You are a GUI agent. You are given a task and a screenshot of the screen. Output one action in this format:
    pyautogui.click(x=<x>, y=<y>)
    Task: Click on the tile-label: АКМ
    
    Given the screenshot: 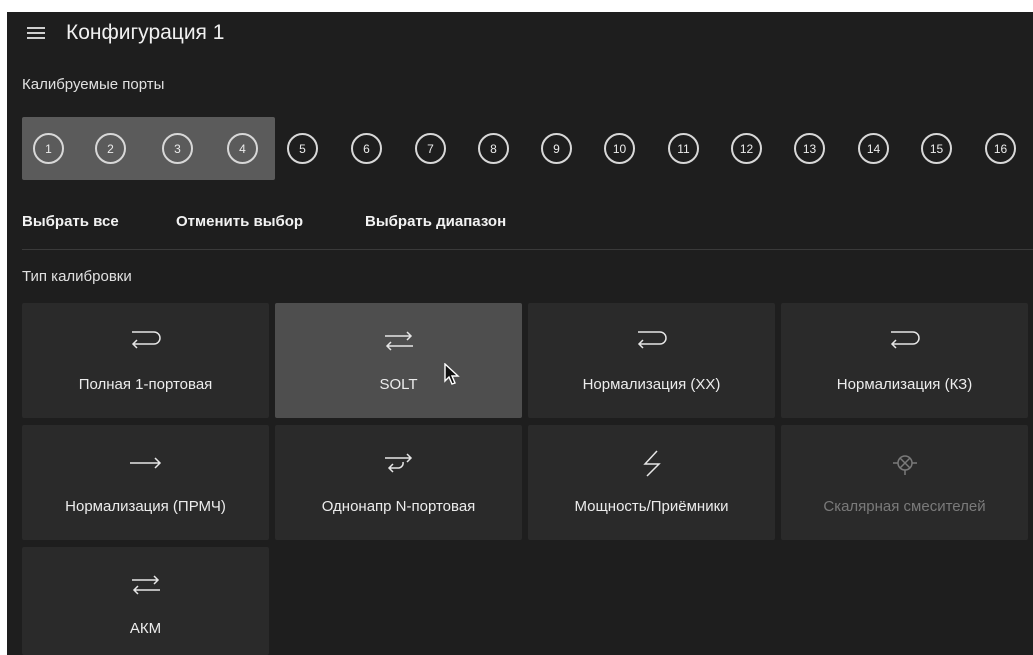 What is the action you would take?
    pyautogui.click(x=145, y=628)
    